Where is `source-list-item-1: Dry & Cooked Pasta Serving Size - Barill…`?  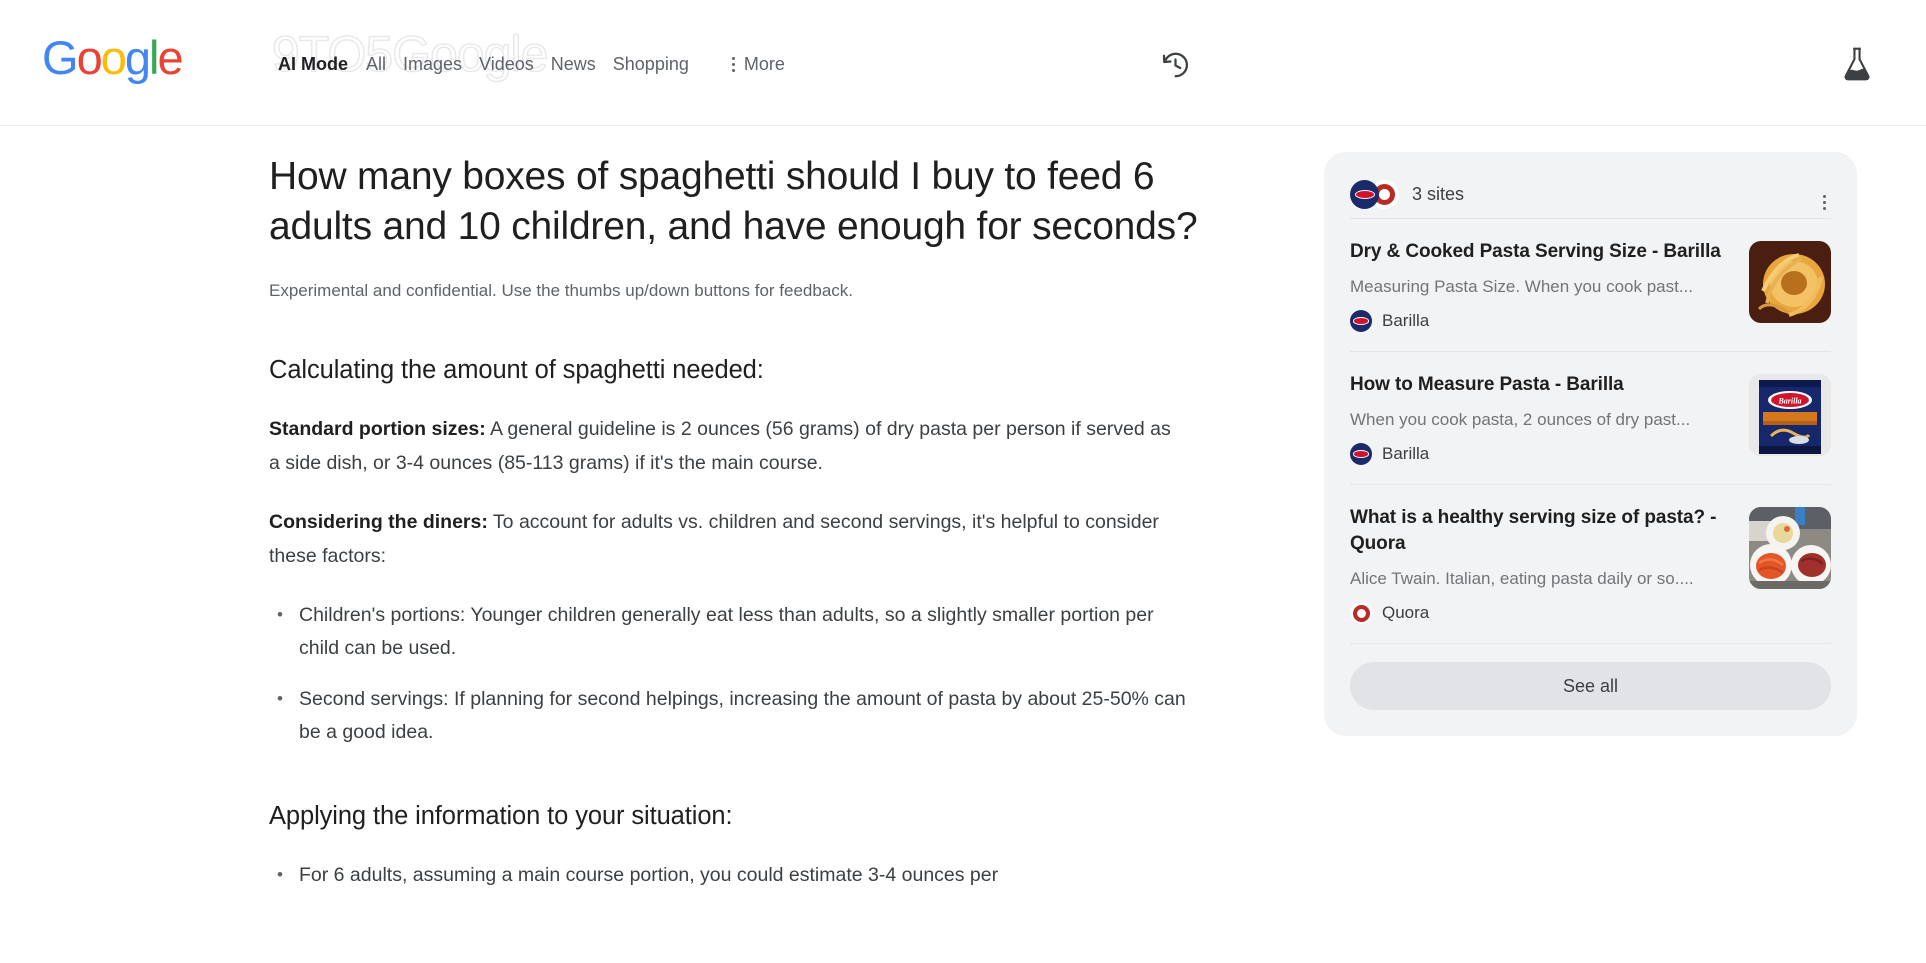 source-list-item-1: Dry & Cooked Pasta Serving Size - Barill… is located at coordinates (1590, 284).